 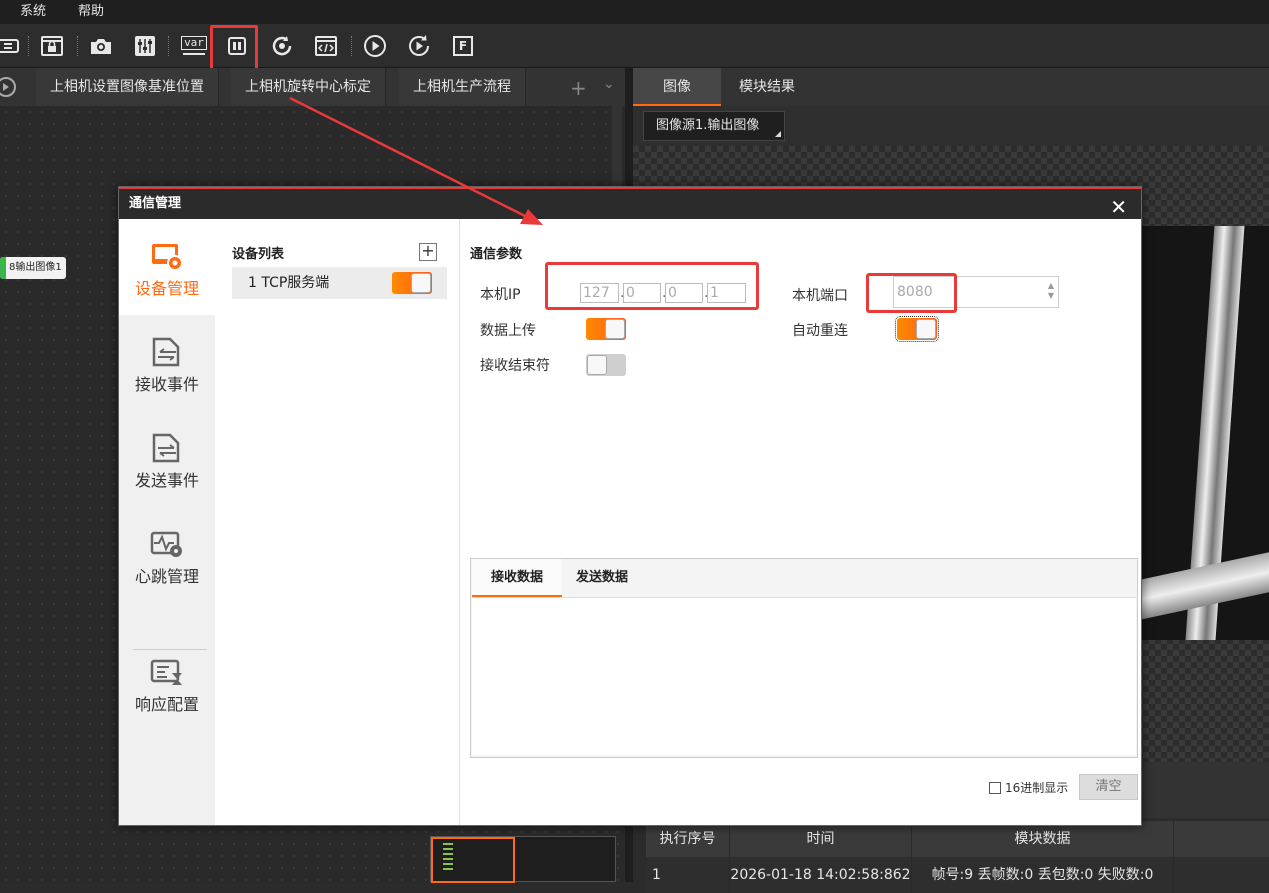 What do you see at coordinates (634, 12) in the screenshot?
I see `menu-bar: 系统 帮助` at bounding box center [634, 12].